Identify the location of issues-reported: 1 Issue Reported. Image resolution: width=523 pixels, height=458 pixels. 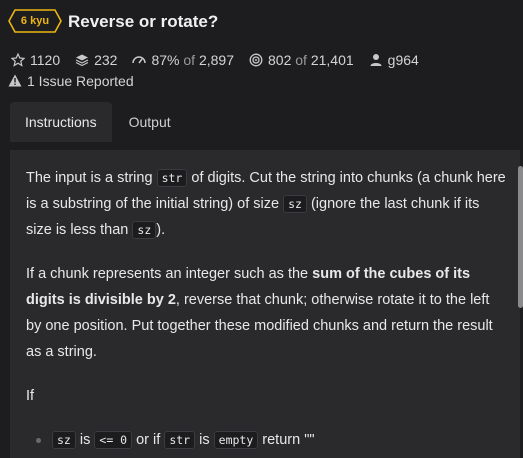
(71, 81).